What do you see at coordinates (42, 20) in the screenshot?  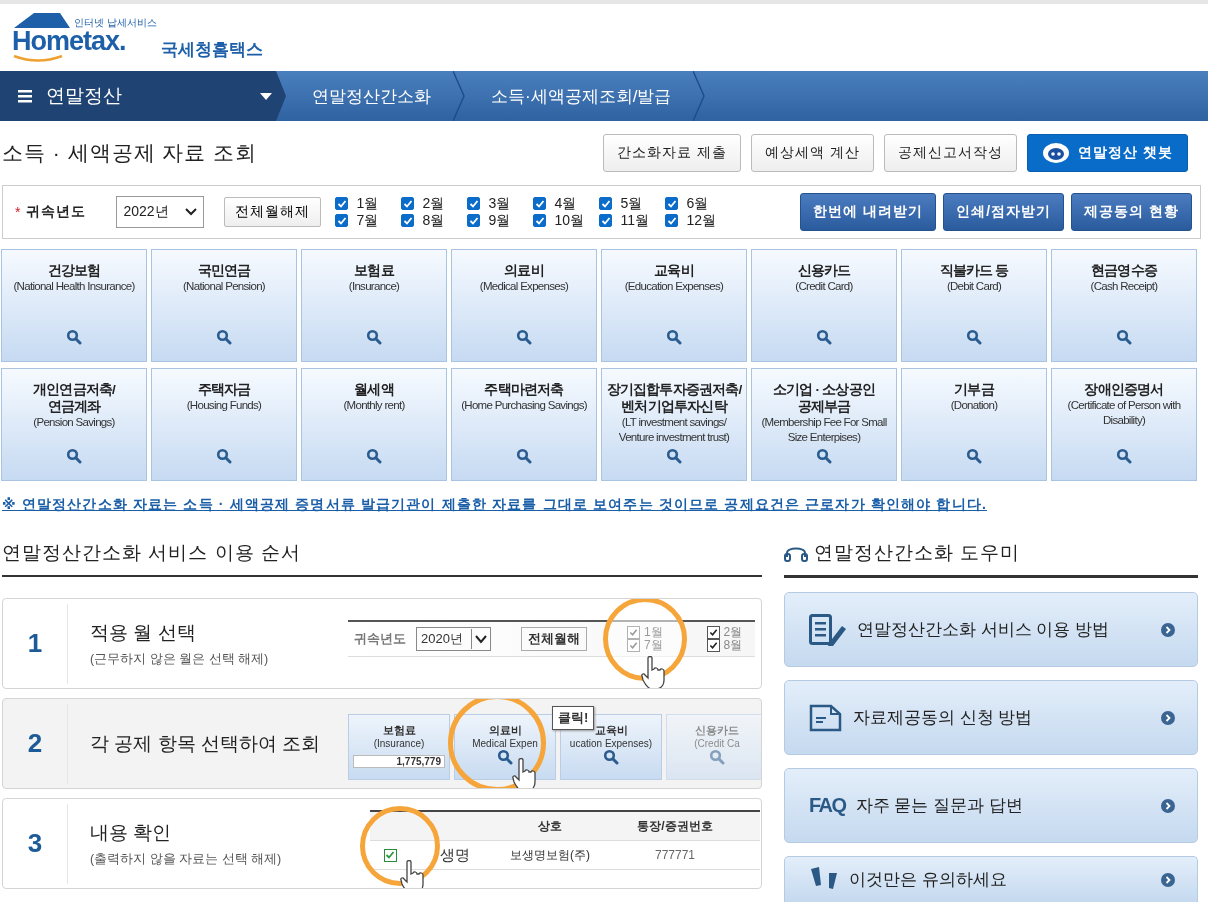 I see `house-roof-icon` at bounding box center [42, 20].